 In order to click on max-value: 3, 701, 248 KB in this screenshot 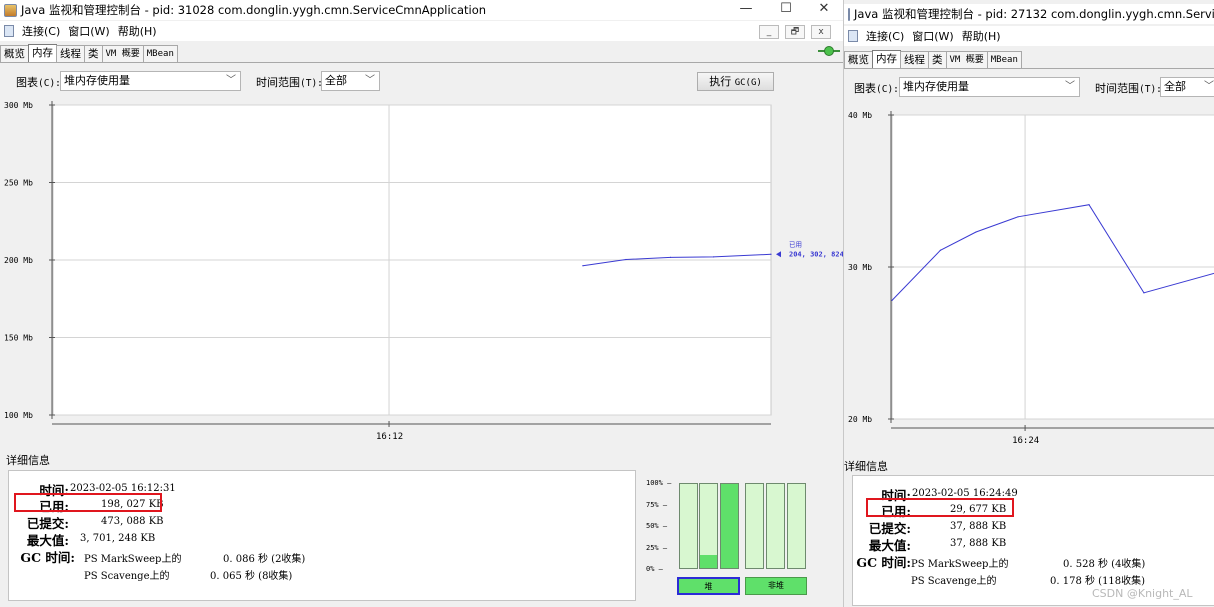, I will do `click(118, 538)`.